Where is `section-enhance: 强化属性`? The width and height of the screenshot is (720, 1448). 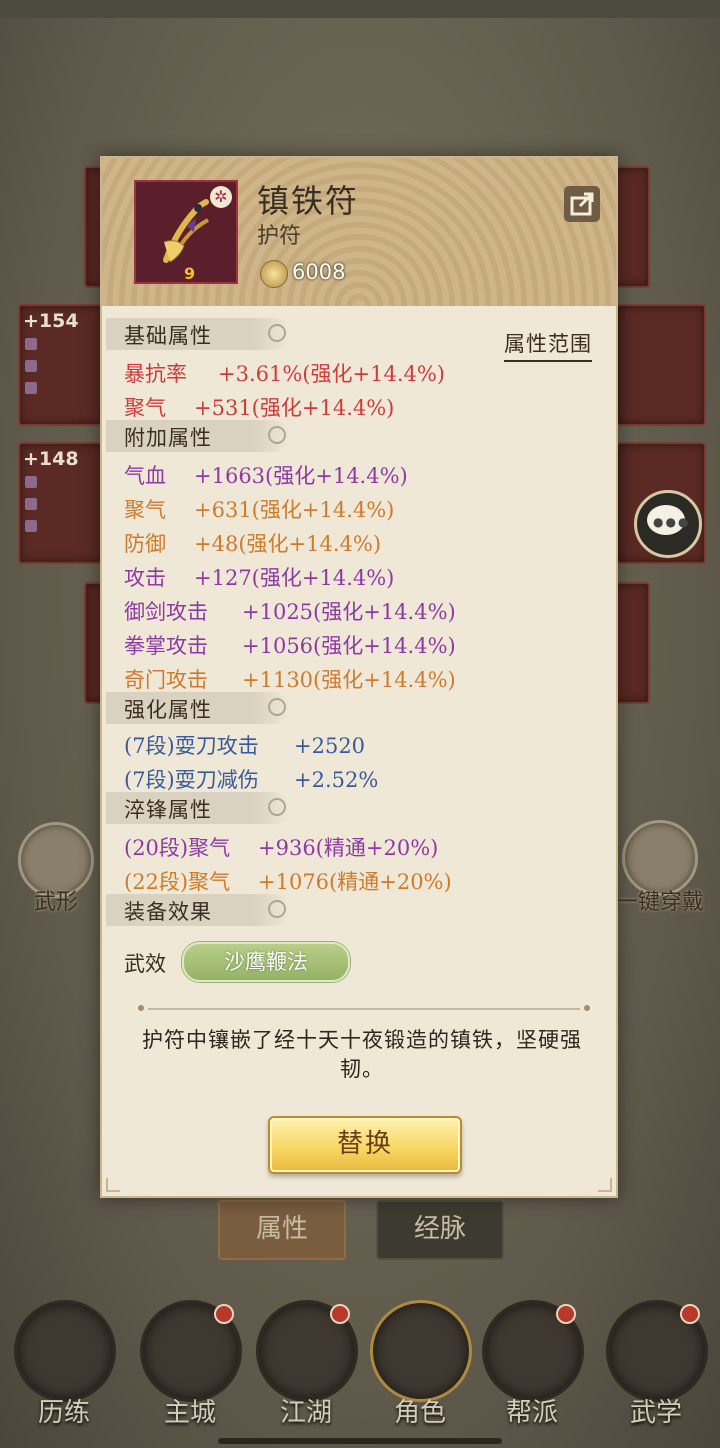 section-enhance: 强化属性 is located at coordinates (198, 708).